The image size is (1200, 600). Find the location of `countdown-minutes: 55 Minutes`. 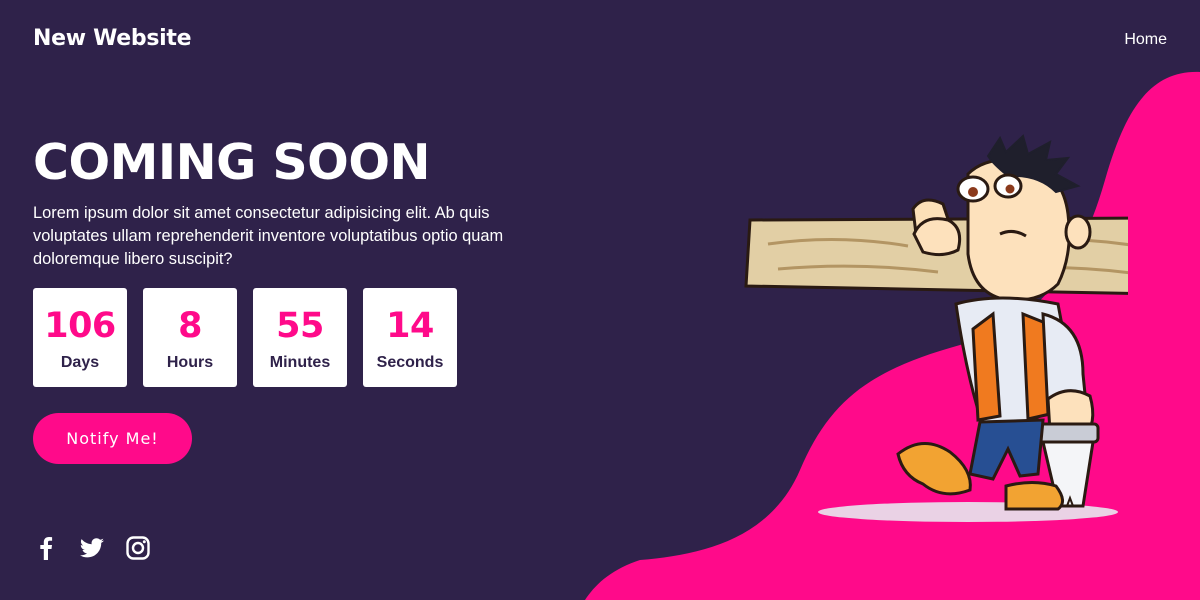

countdown-minutes: 55 Minutes is located at coordinates (300, 337).